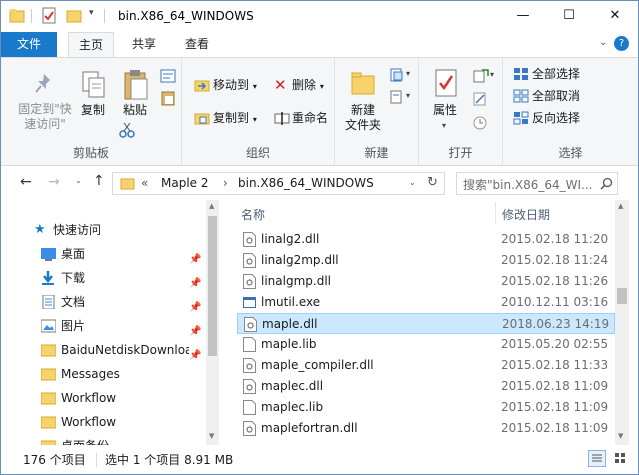 This screenshot has width=639, height=475. I want to click on properties-quick-icon, so click(49, 16).